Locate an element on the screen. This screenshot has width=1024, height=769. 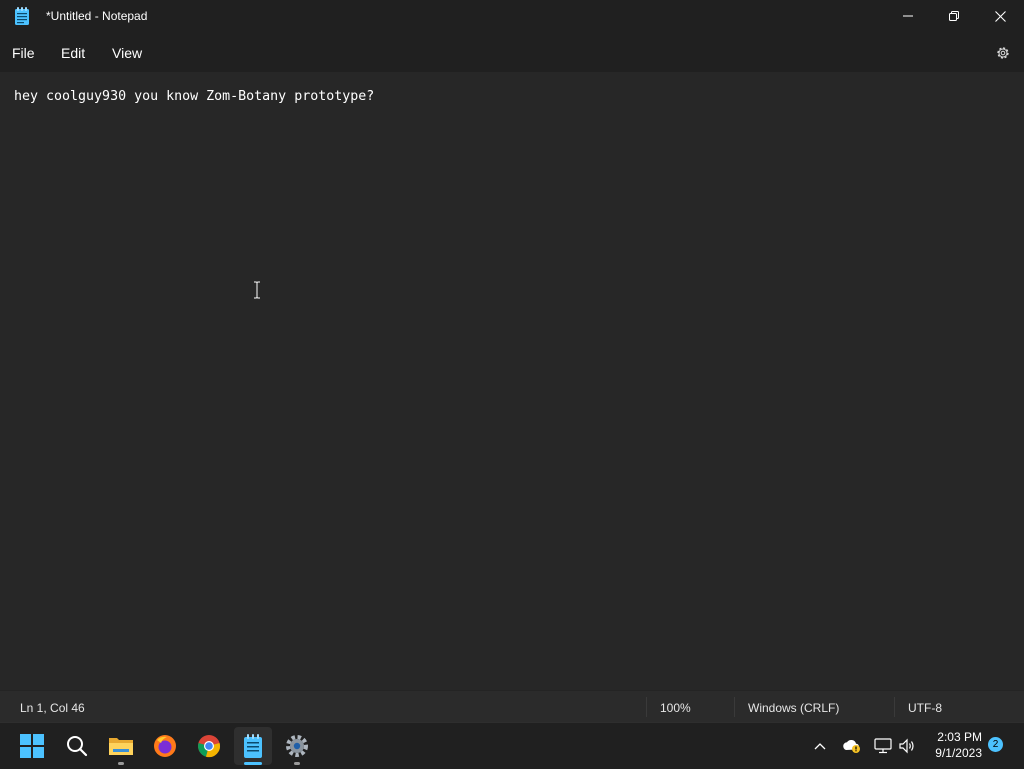
menu-file: File is located at coordinates (23, 53).